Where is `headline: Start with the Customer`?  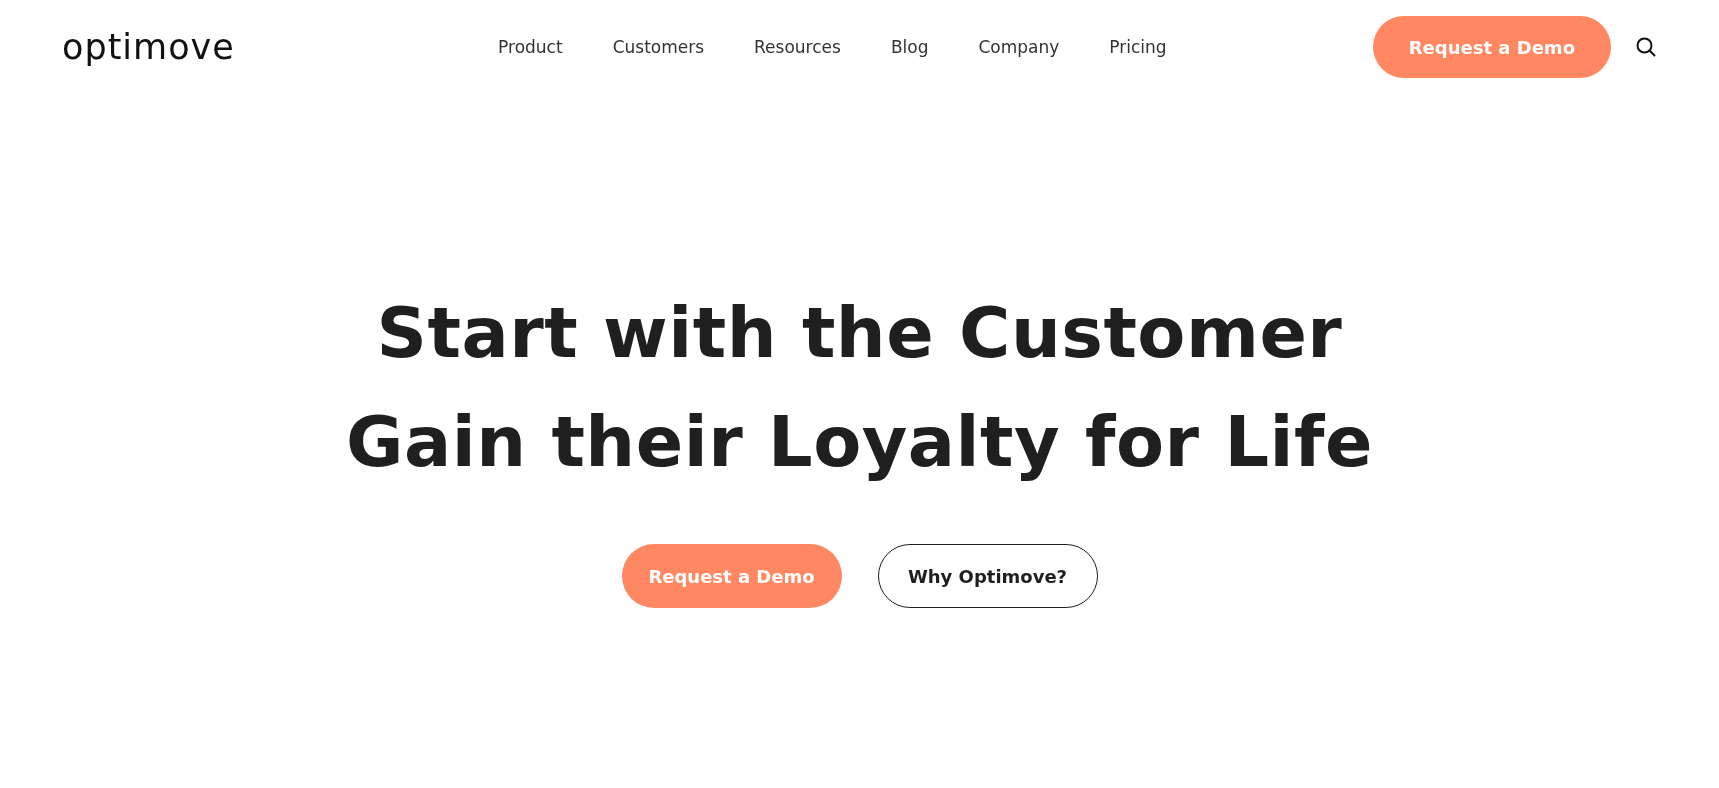
headline: Start with the Customer is located at coordinates (859, 333).